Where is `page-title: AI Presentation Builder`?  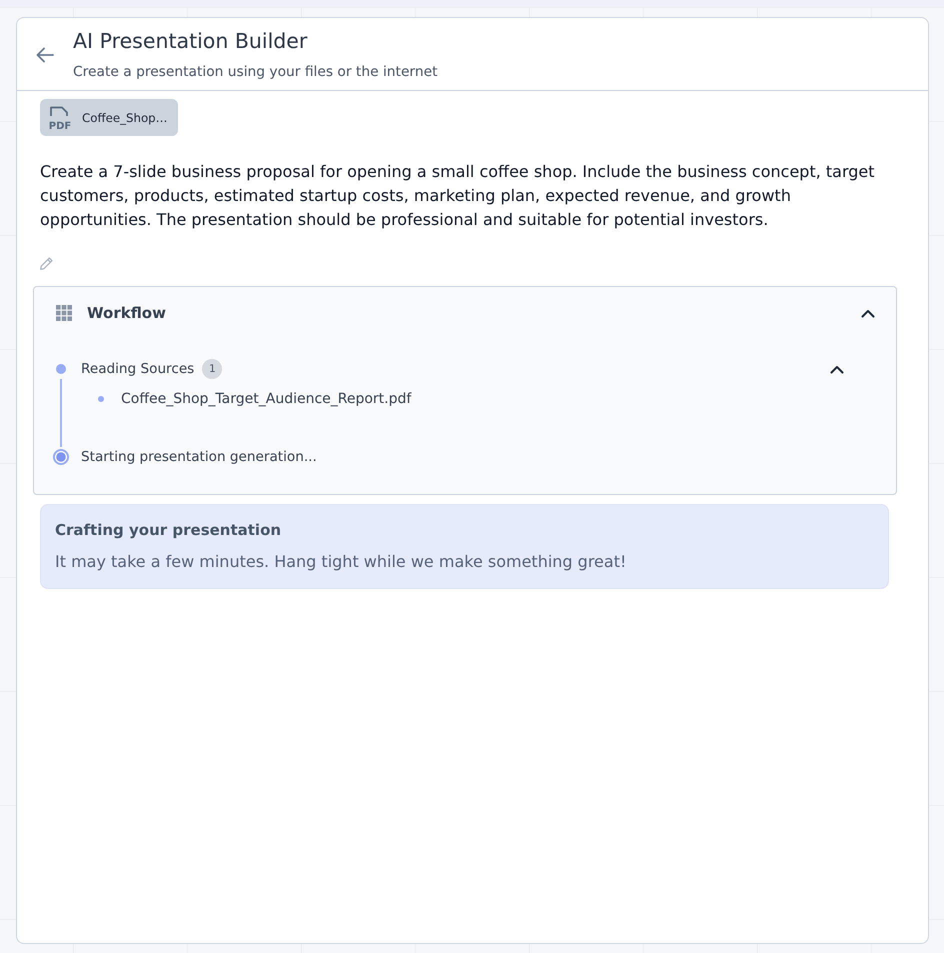 page-title: AI Presentation Builder is located at coordinates (190, 41).